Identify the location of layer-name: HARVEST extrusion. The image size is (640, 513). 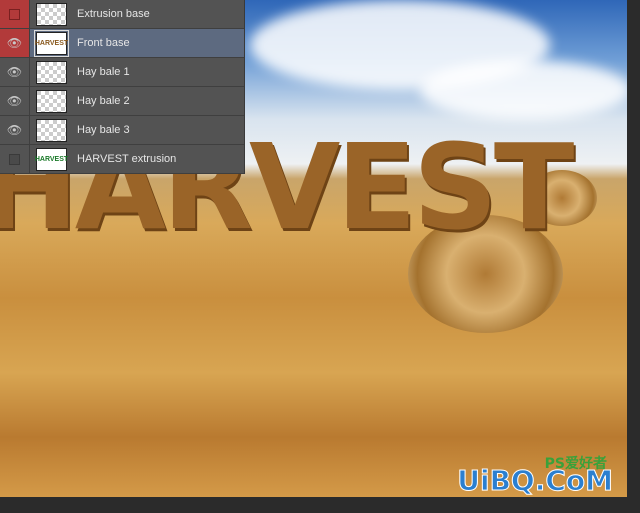
(127, 159).